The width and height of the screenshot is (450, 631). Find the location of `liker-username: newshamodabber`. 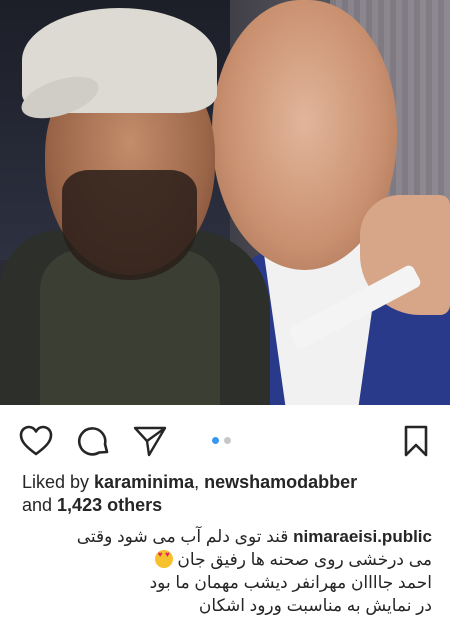

liker-username: newshamodabber is located at coordinates (280, 482).